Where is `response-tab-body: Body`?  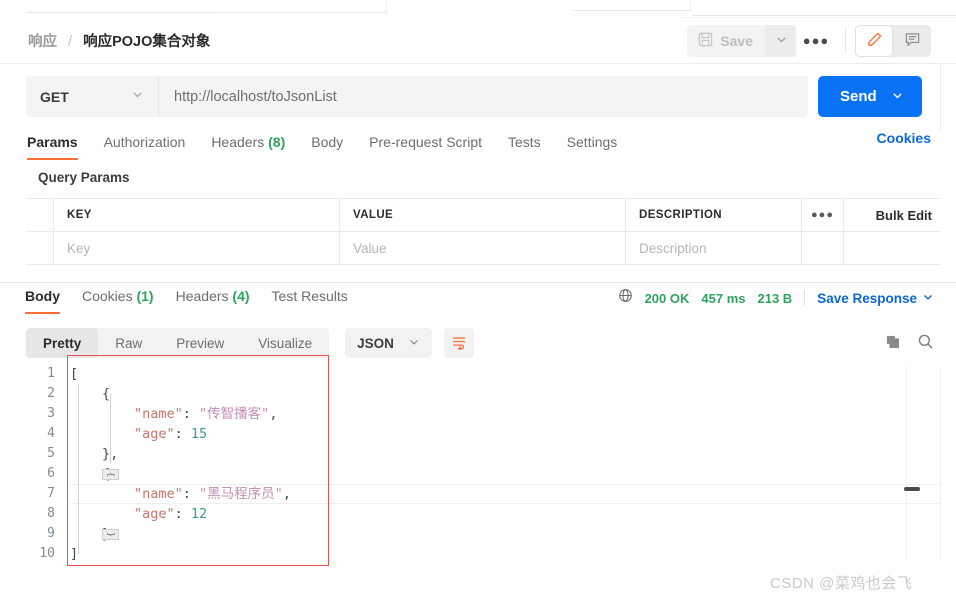 response-tab-body: Body is located at coordinates (42, 298).